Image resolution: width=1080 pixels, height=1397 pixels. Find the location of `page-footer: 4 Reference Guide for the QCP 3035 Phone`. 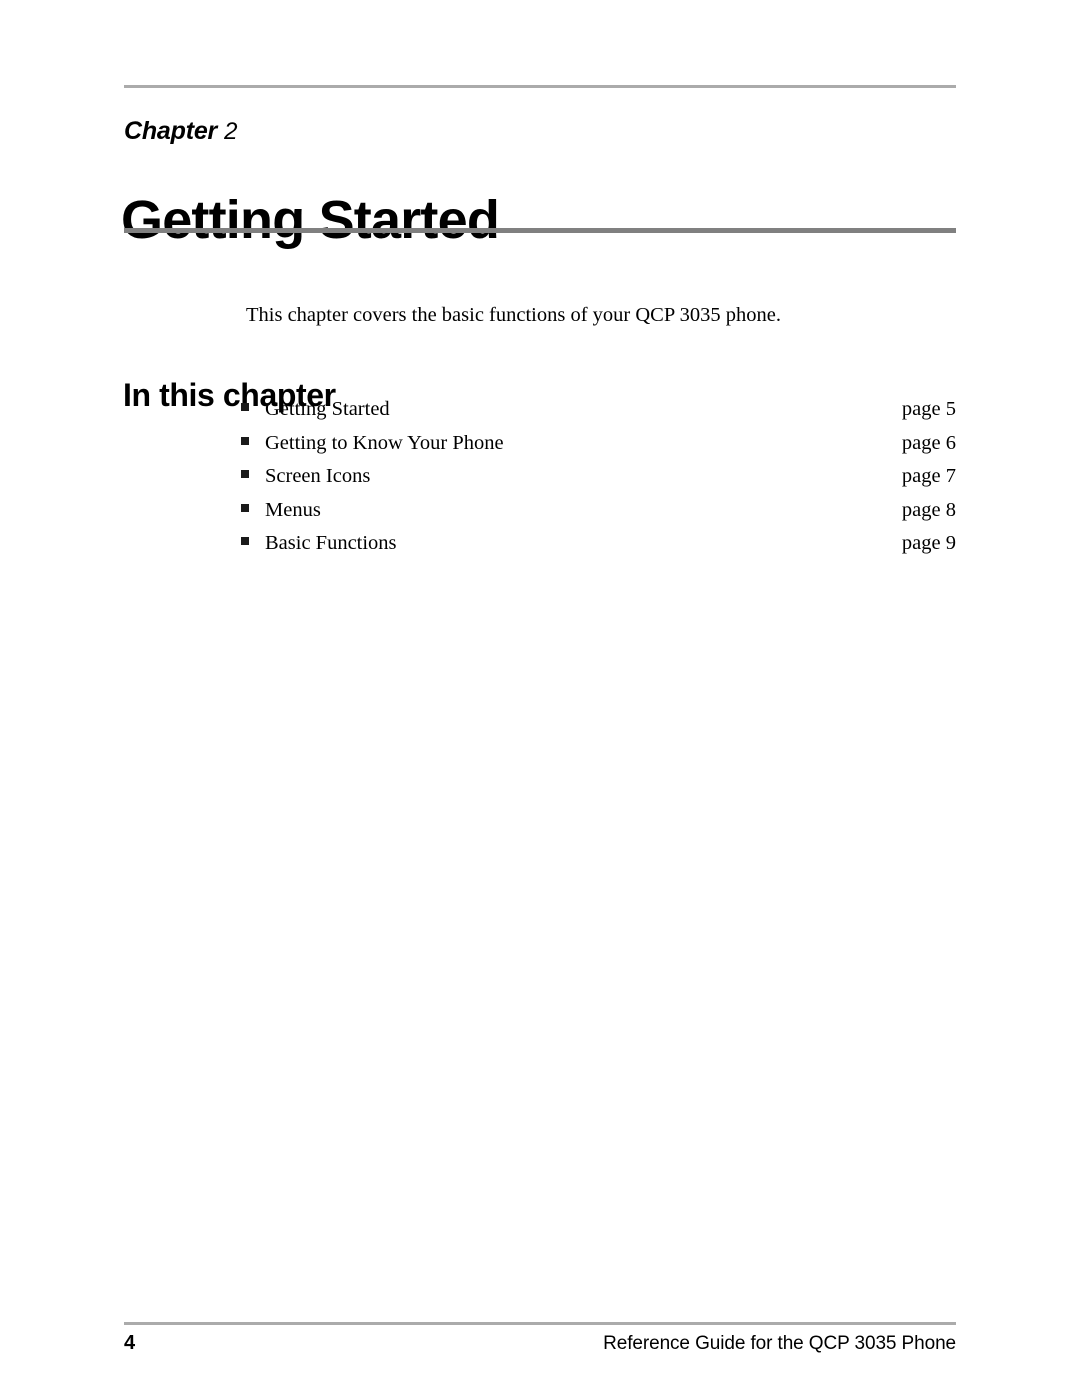

page-footer: 4 Reference Guide for the QCP 3035 Phone is located at coordinates (540, 1343).